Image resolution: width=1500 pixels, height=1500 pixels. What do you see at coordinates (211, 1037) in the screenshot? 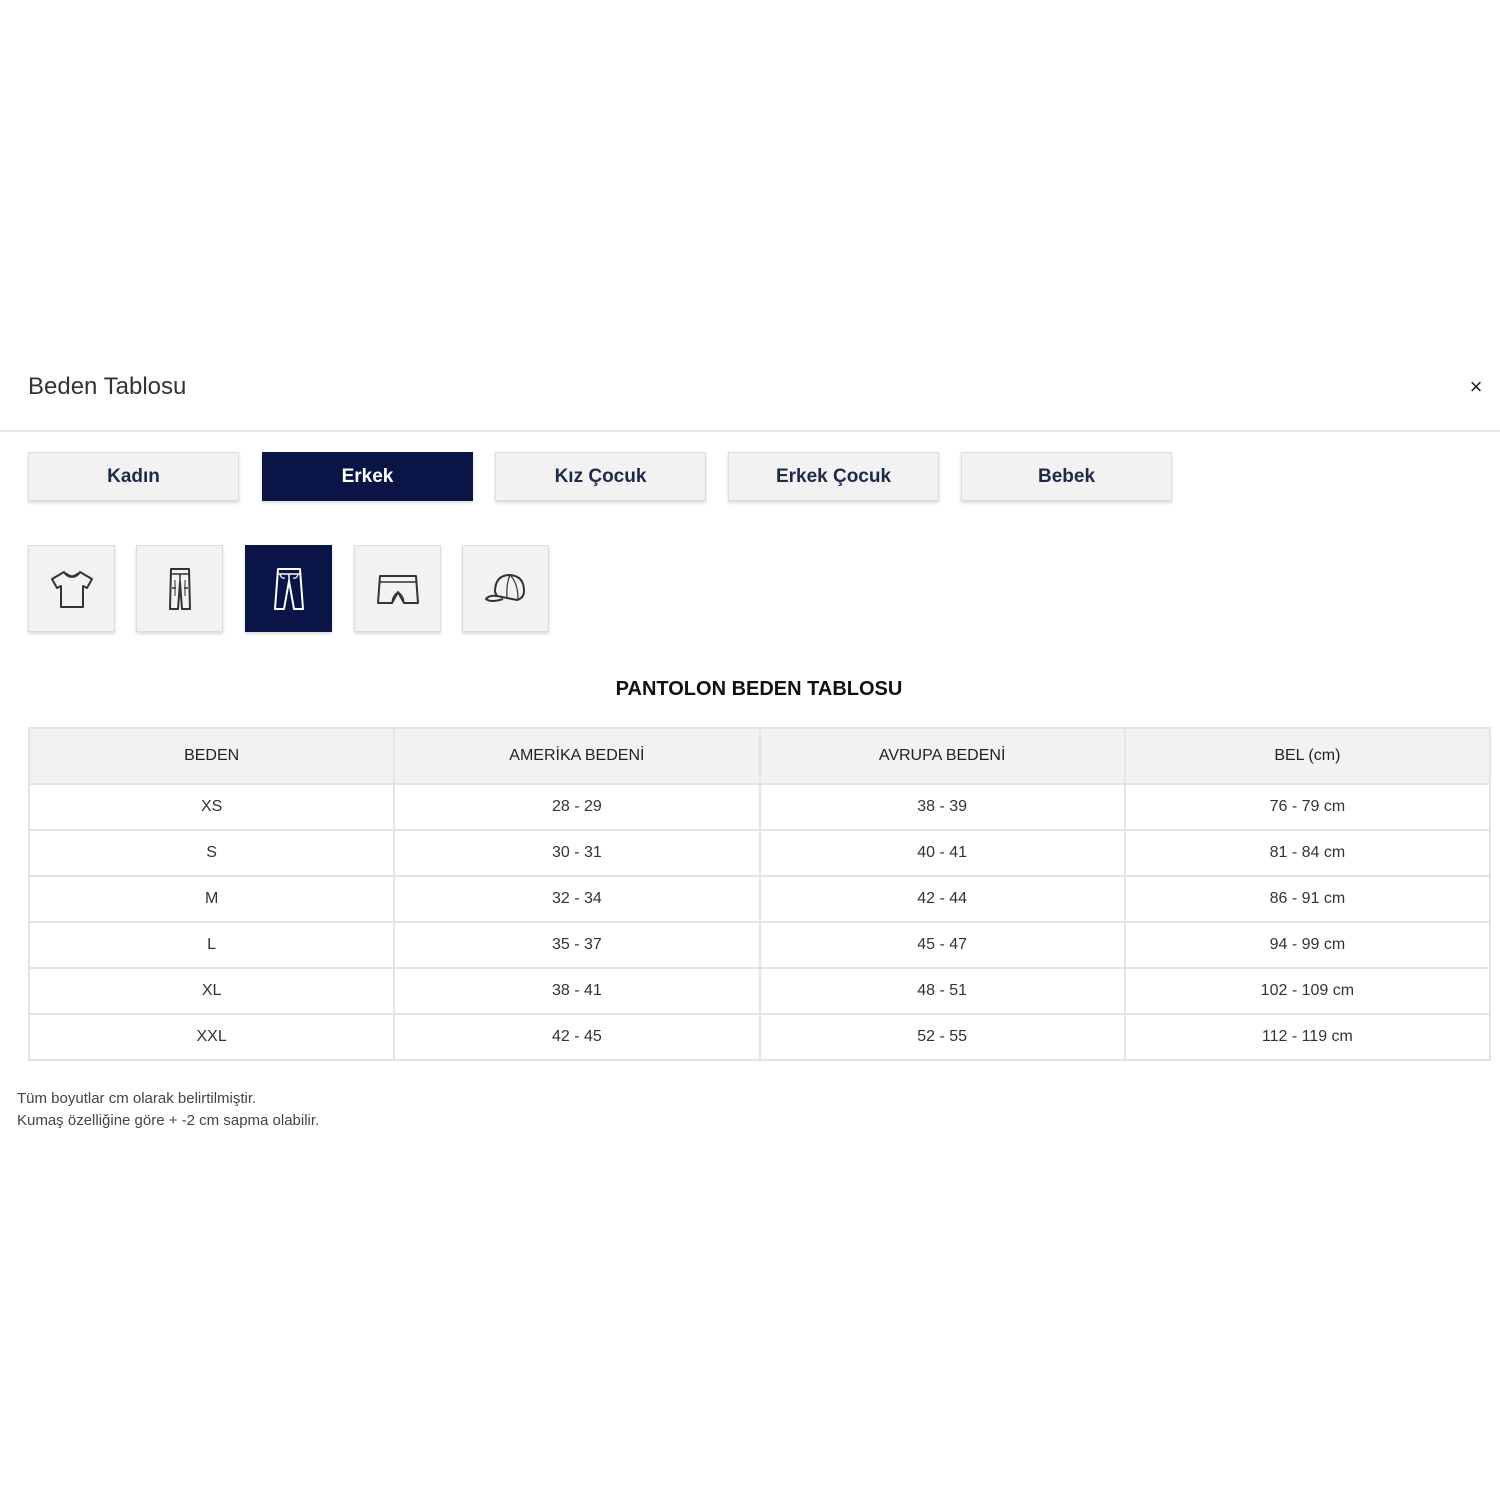
I see `table-cell: XXL` at bounding box center [211, 1037].